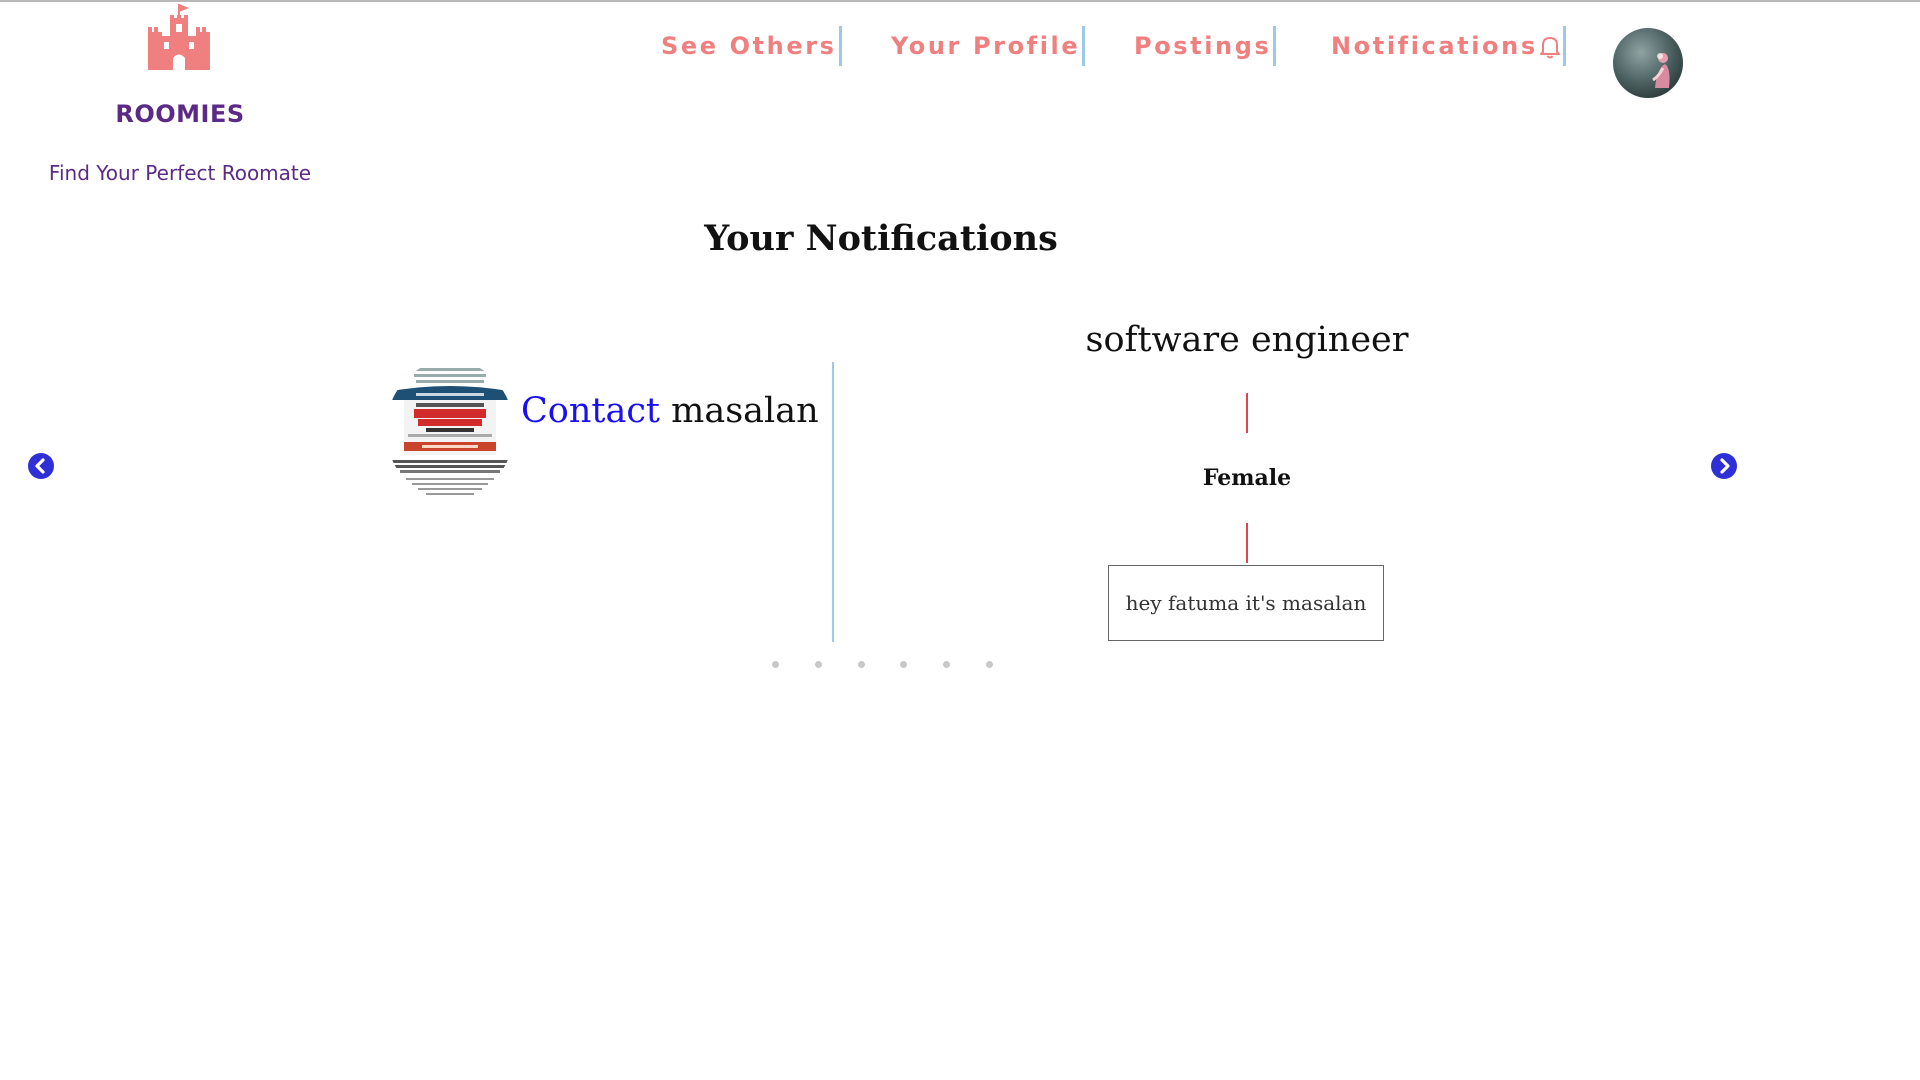 Image resolution: width=1920 pixels, height=1080 pixels. Describe the element at coordinates (1434, 46) in the screenshot. I see `nav-notifications-label: Notifications` at that location.